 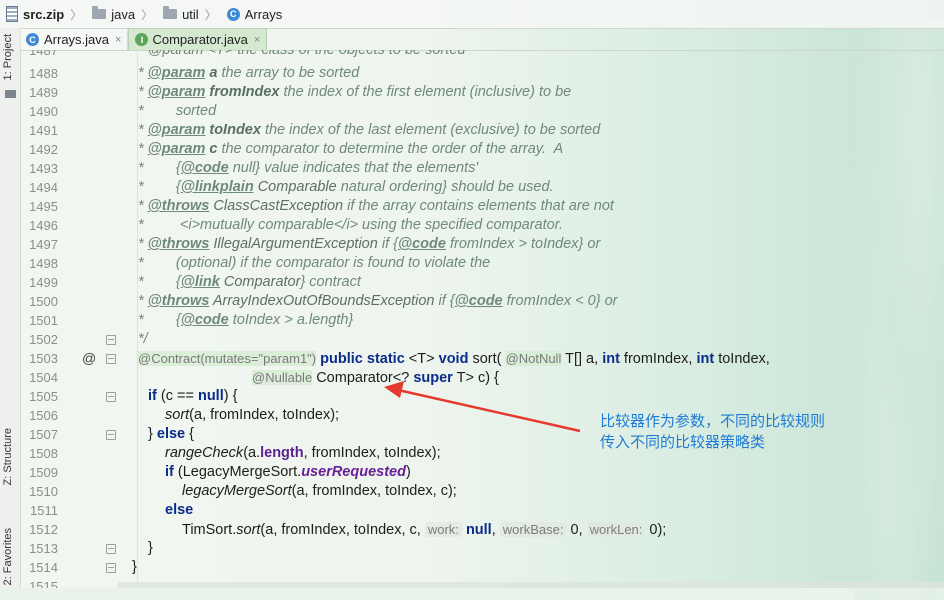 I want to click on annotation-arrow, so click(x=482, y=407).